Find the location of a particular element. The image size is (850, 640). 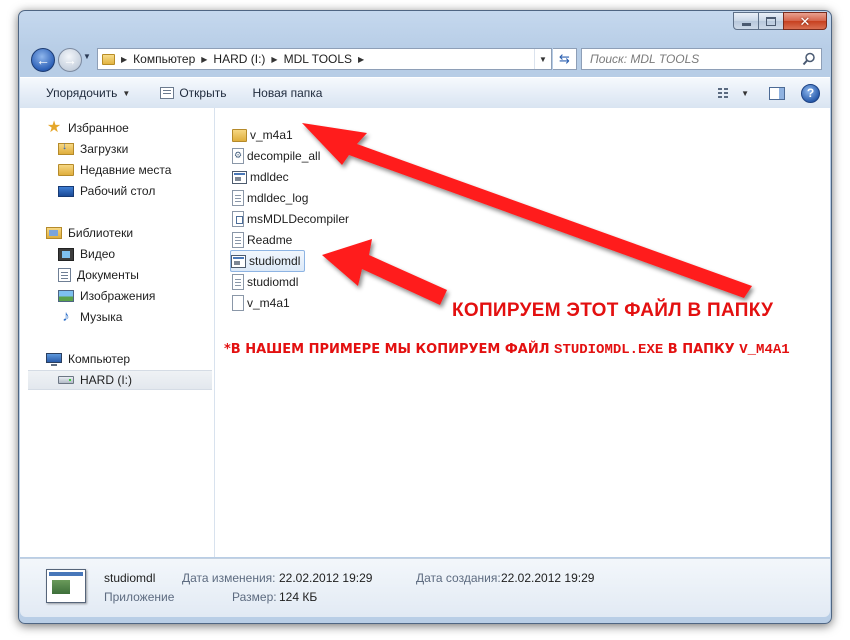

annotation-note-prefix: *В НАШЕМ ПРИМЕРЕ МЫ КОПИРУЕМ ФАЙЛ is located at coordinates (389, 349).